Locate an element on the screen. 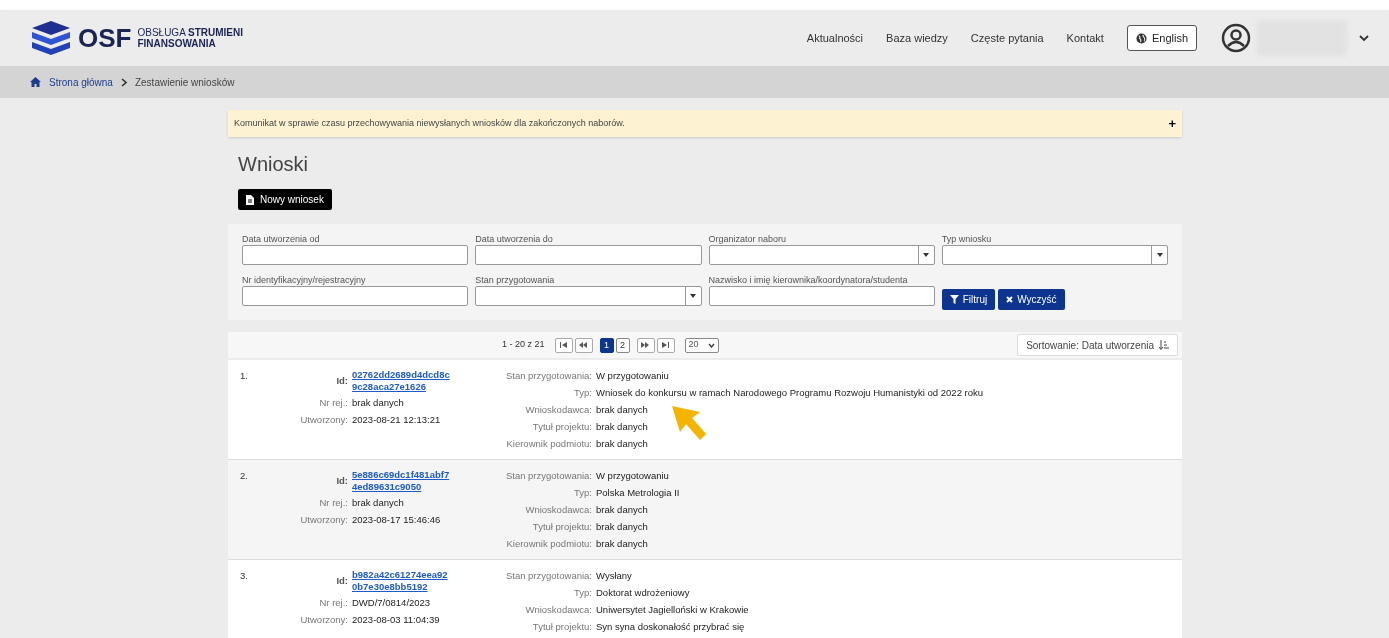 Image resolution: width=1389 pixels, height=638 pixels. result-range: 1 - 20 z 21 is located at coordinates (523, 345).